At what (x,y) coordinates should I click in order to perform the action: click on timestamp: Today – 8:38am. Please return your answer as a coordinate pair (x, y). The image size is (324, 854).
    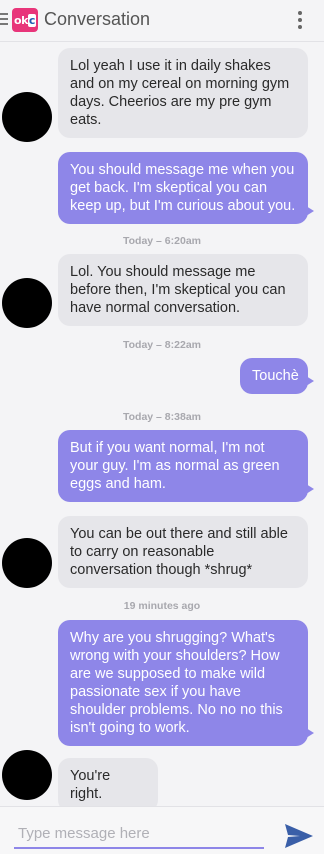
    Looking at the image, I should click on (161, 417).